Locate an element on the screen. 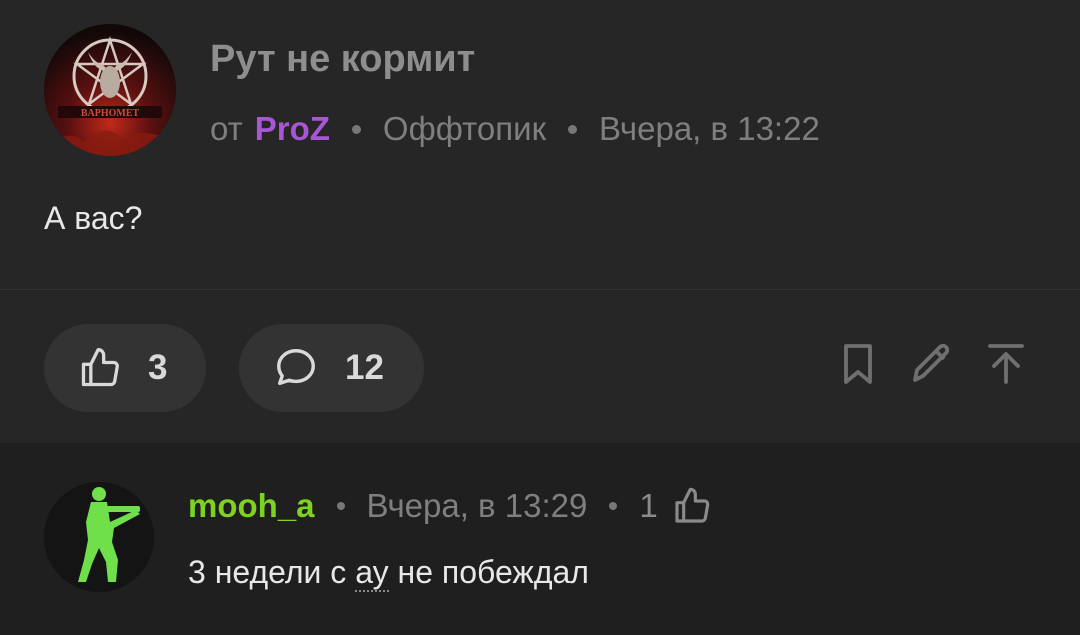  avatar: BAPHOMET is located at coordinates (110, 90).